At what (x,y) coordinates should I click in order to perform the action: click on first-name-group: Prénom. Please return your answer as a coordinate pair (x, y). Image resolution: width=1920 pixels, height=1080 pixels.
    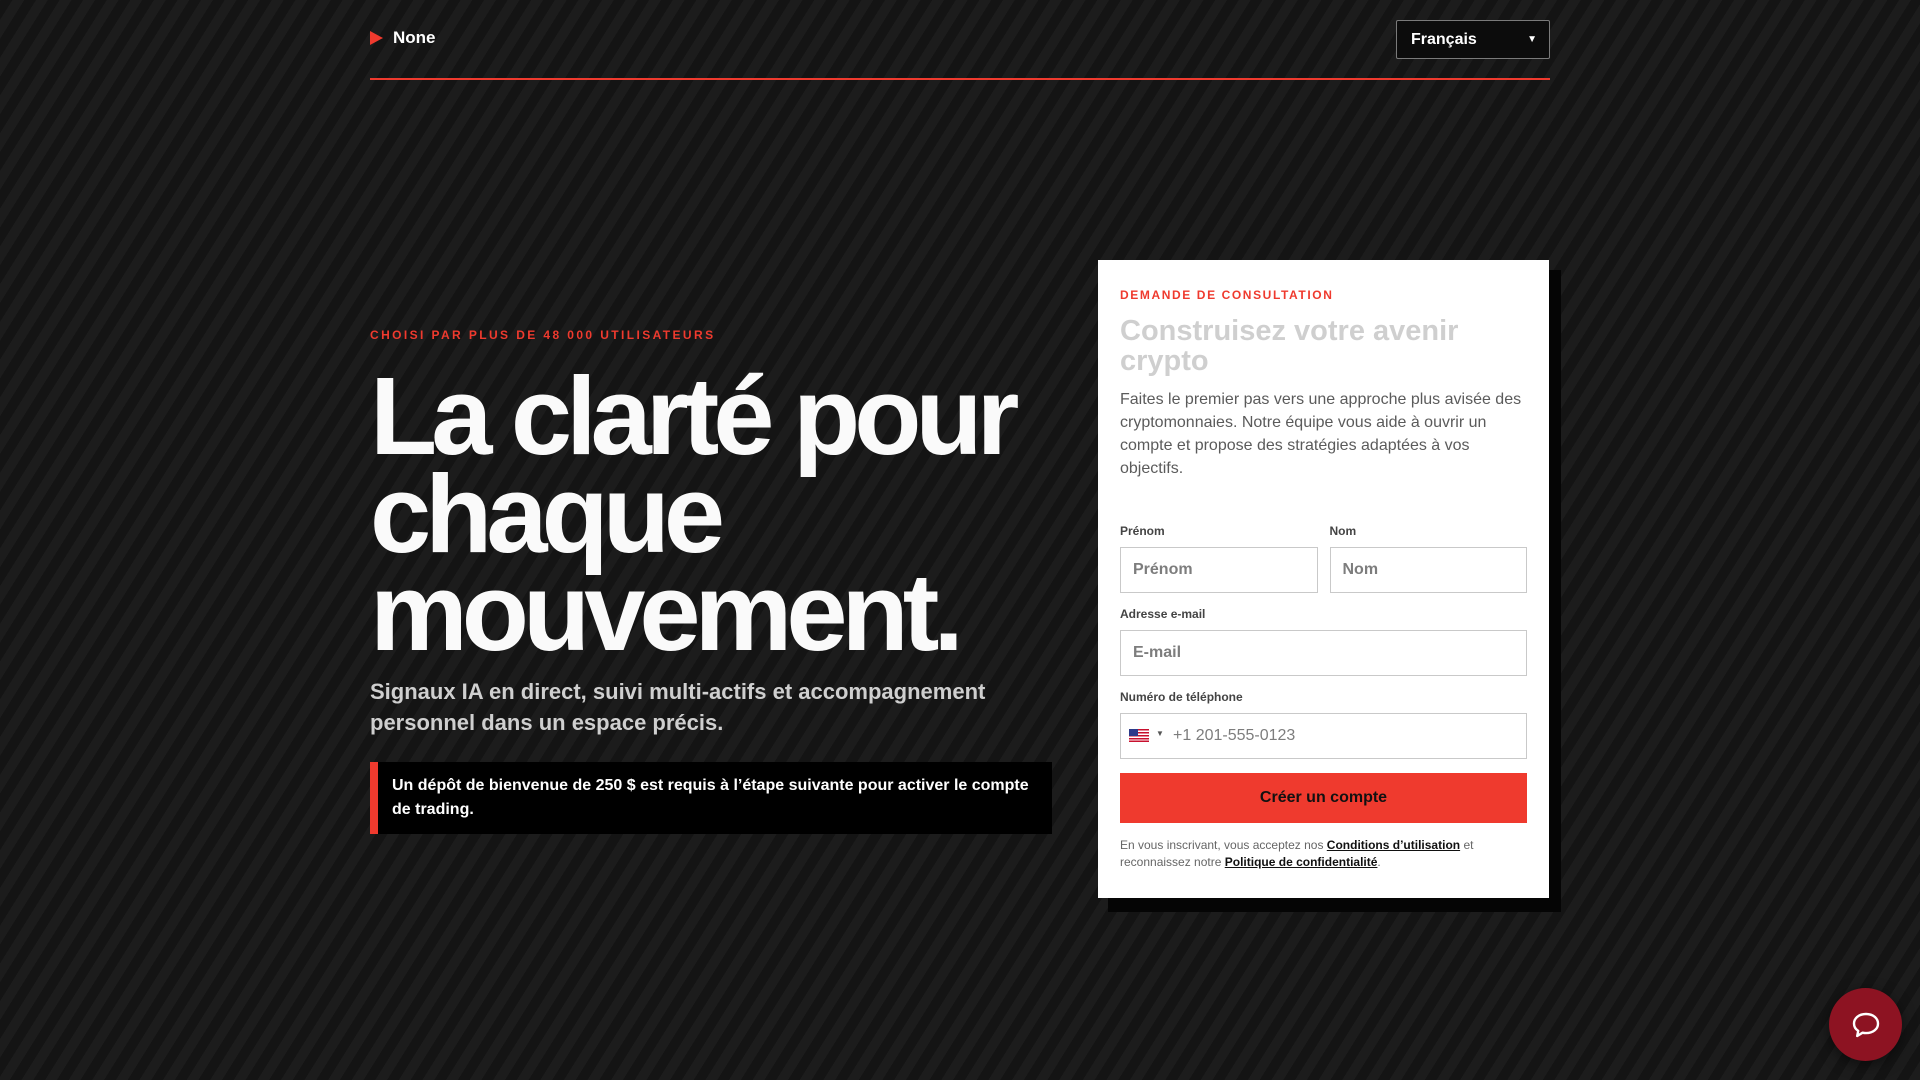
    Looking at the image, I should click on (1219, 558).